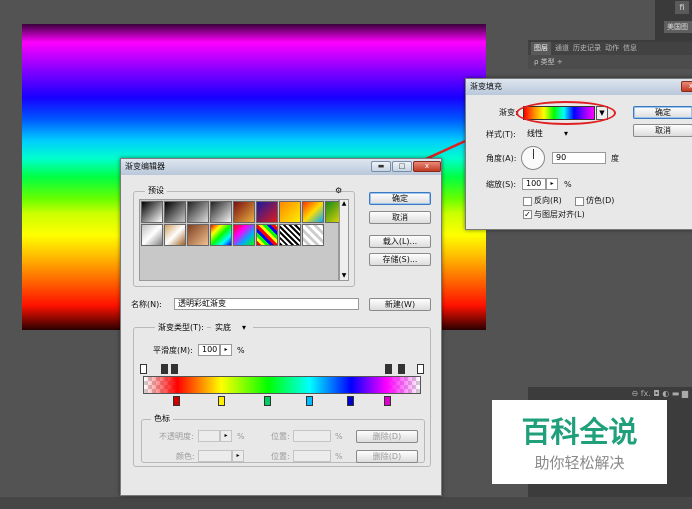 The width and height of the screenshot is (692, 509). What do you see at coordinates (209, 436) in the screenshot?
I see `opacity-input` at bounding box center [209, 436].